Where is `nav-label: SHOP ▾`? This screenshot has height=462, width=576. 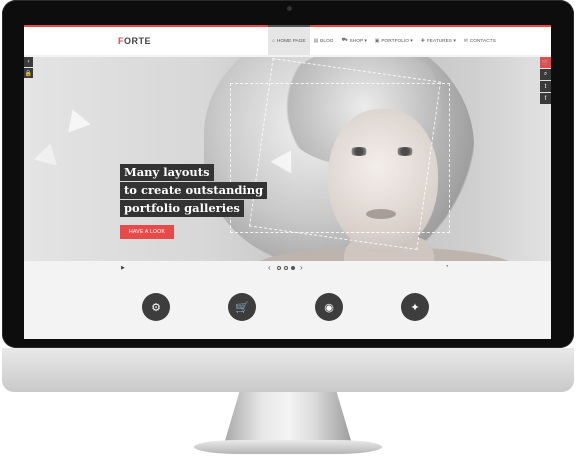
nav-label: SHOP ▾ is located at coordinates (358, 41).